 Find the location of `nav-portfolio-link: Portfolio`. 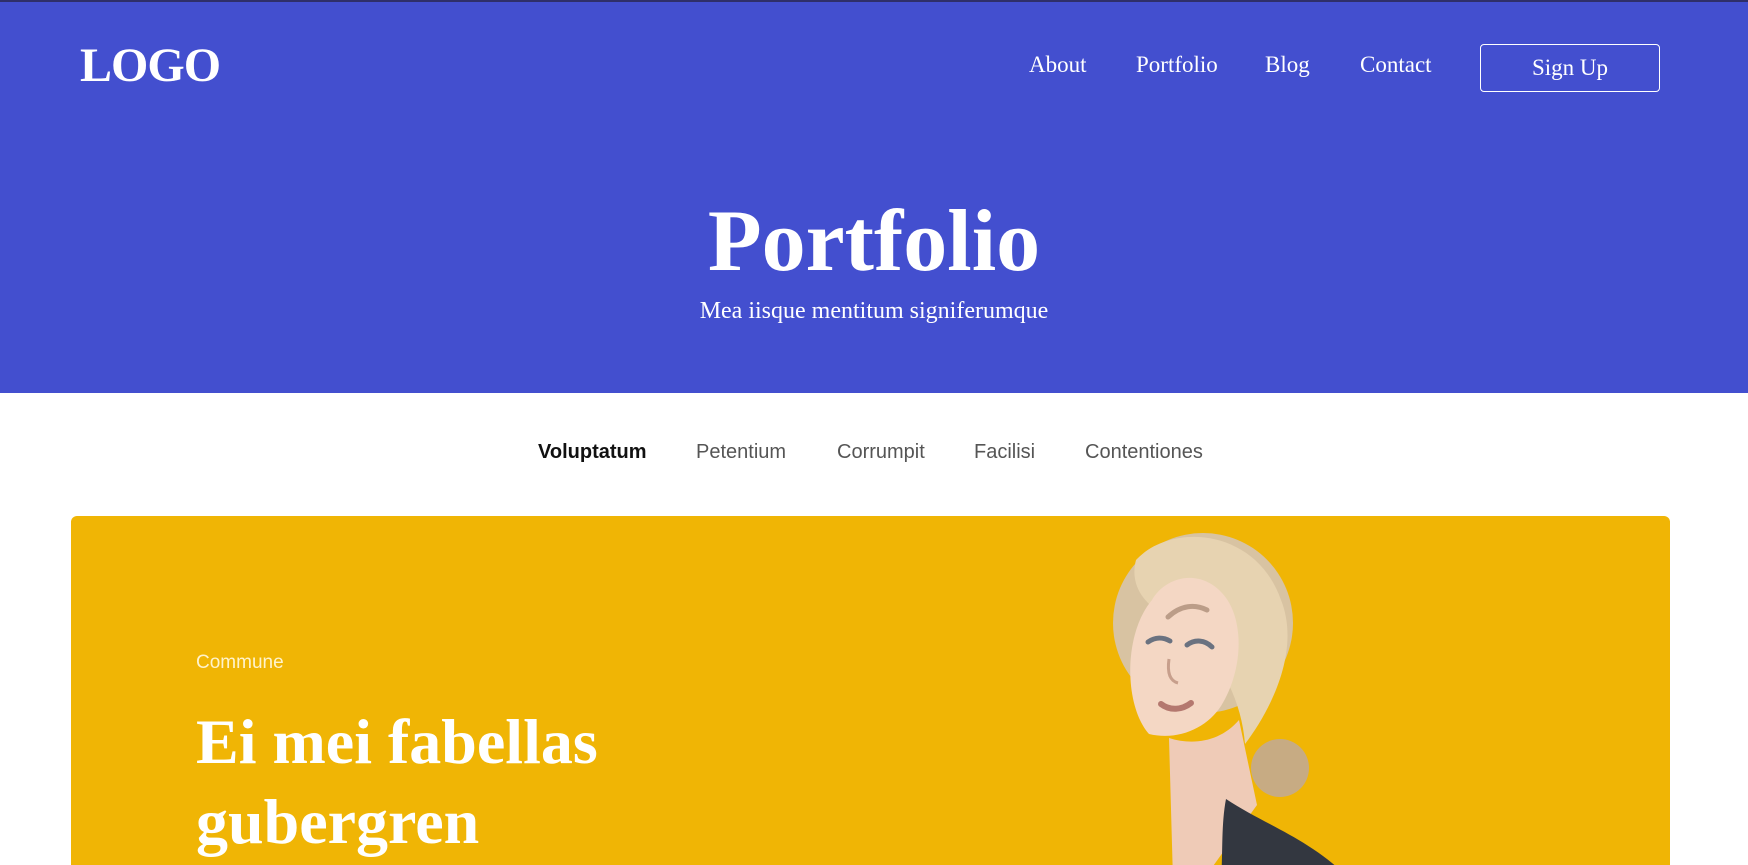

nav-portfolio-link: Portfolio is located at coordinates (1177, 65).